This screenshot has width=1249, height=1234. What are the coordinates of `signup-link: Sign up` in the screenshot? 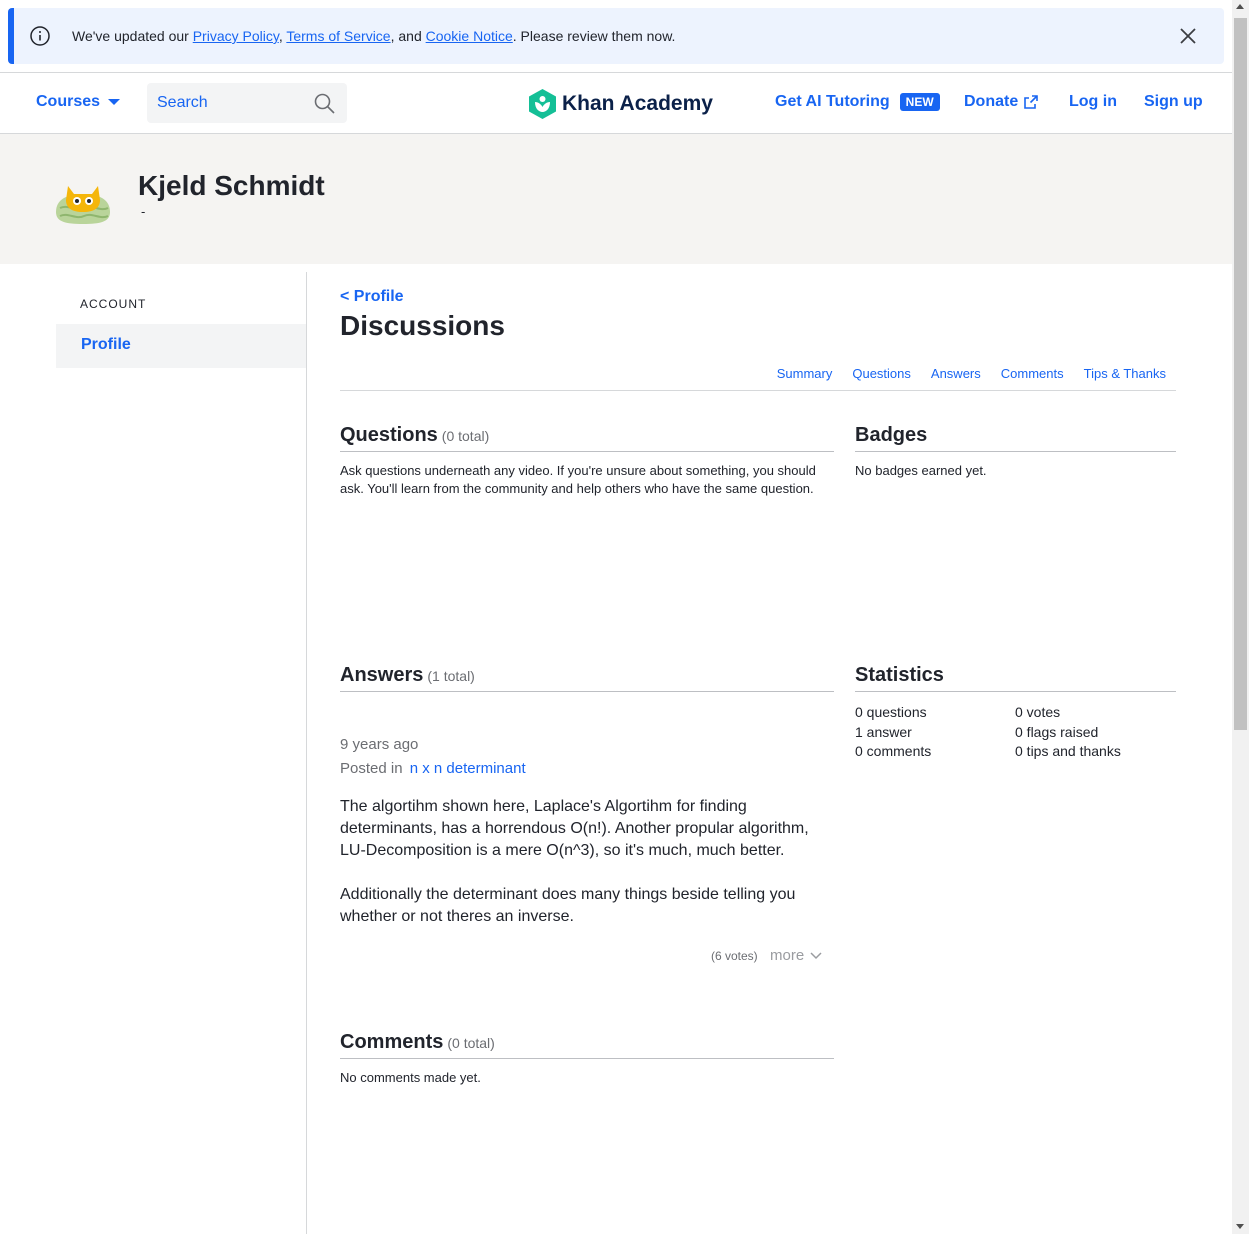 It's located at (1173, 102).